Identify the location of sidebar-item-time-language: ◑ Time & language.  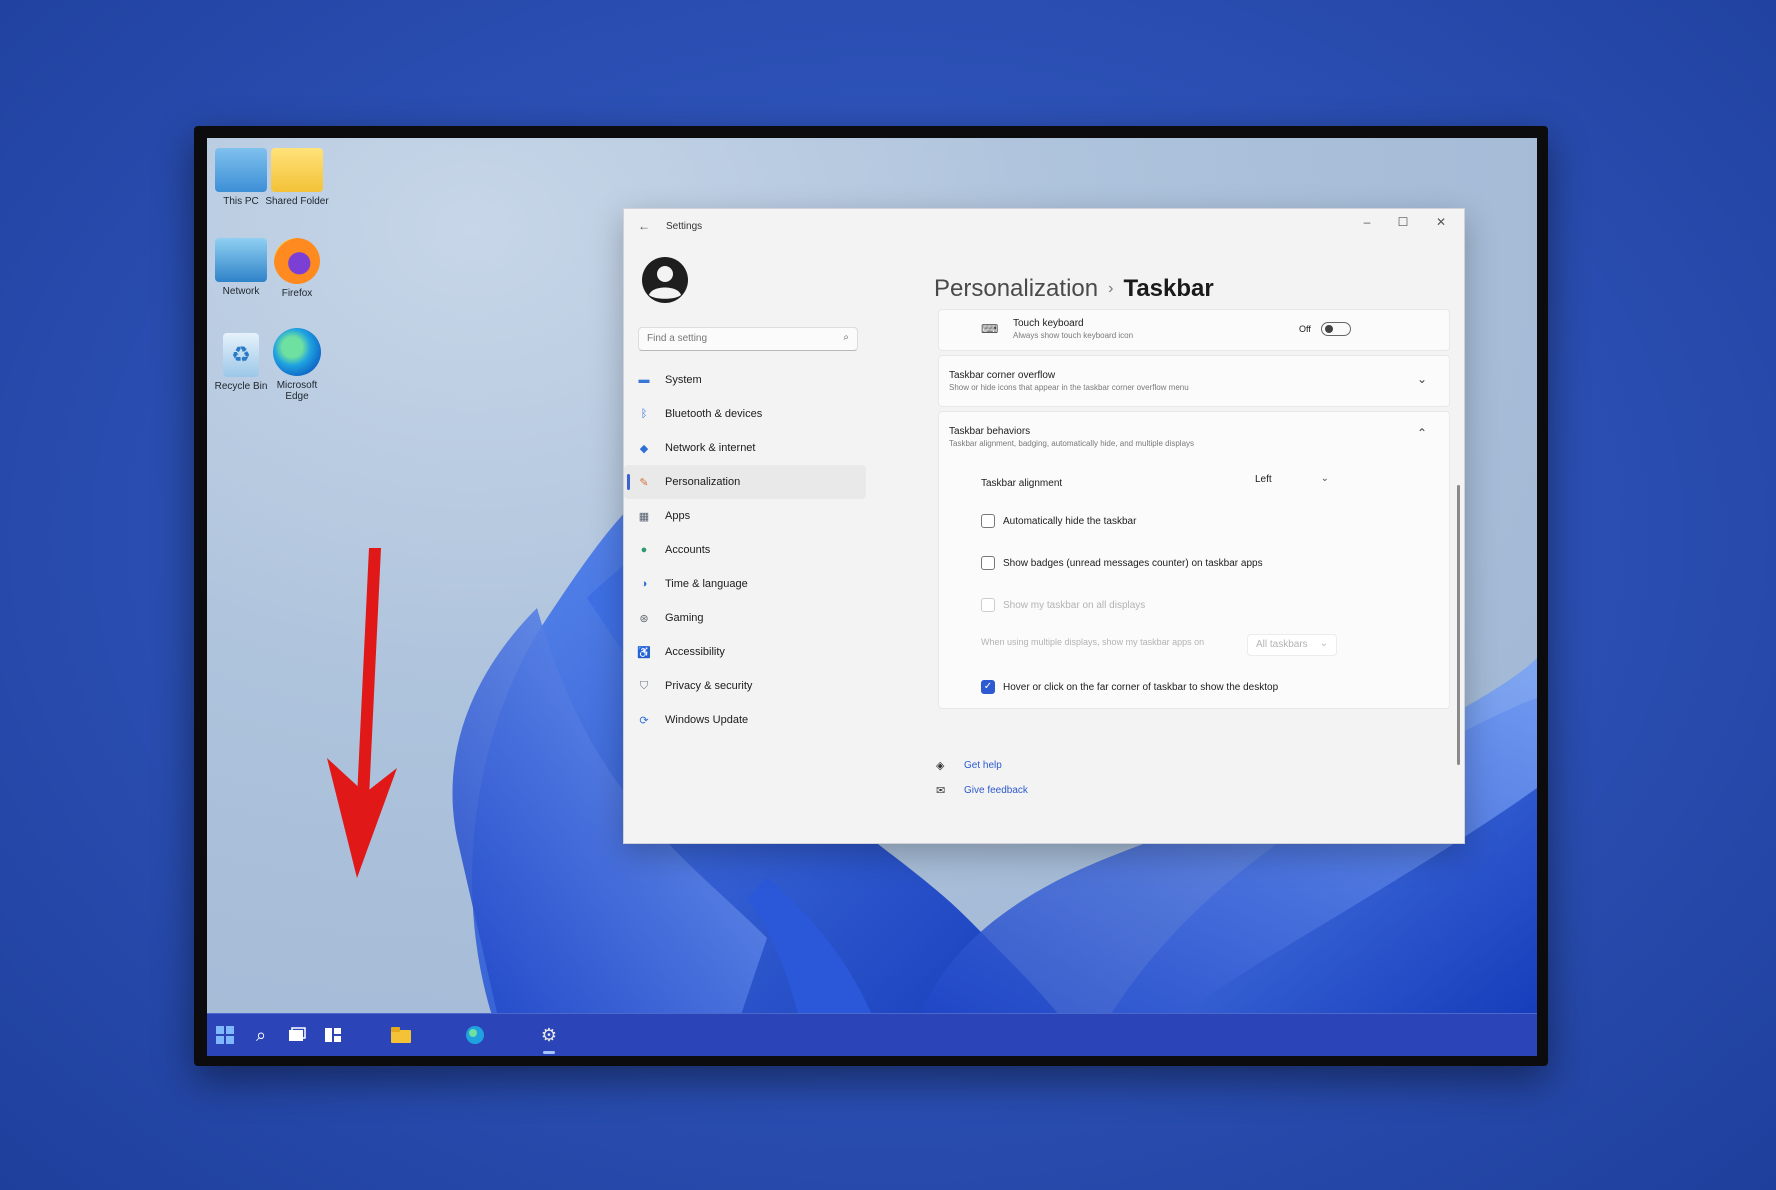
(749, 584).